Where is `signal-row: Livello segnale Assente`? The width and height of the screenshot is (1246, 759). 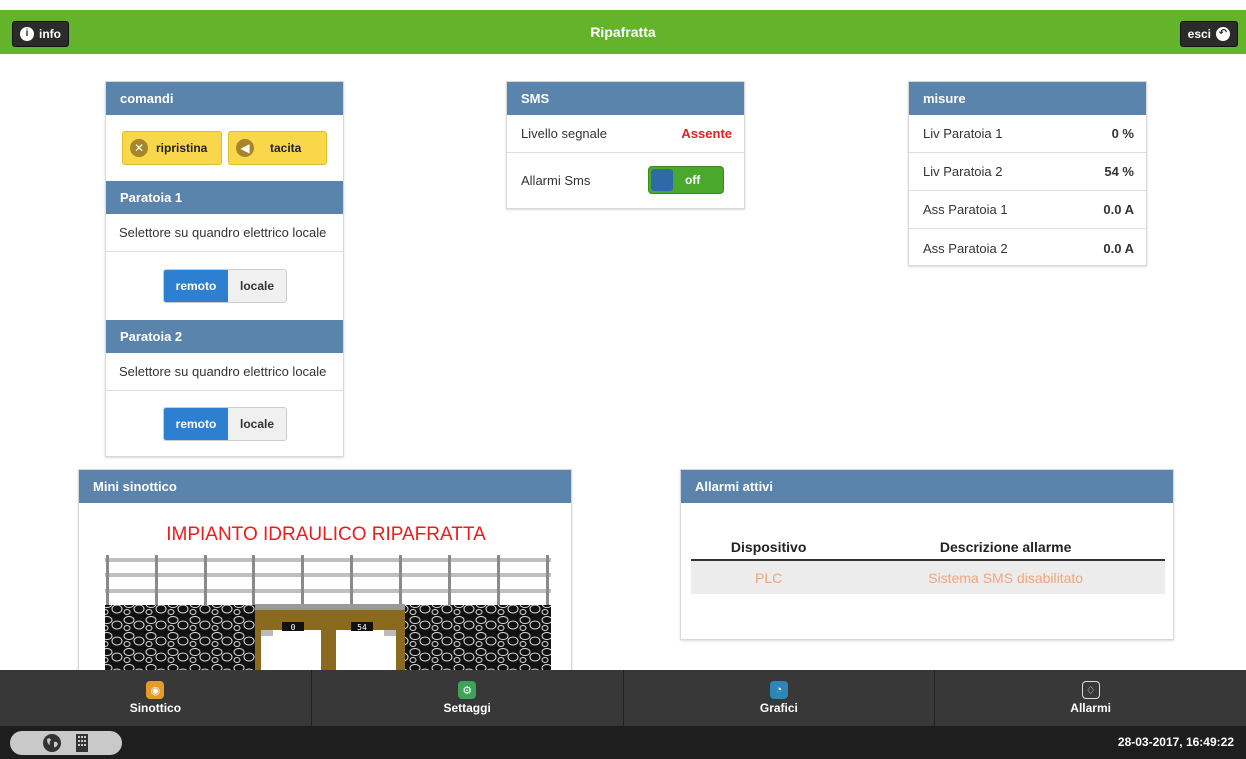 signal-row: Livello segnale Assente is located at coordinates (625, 134).